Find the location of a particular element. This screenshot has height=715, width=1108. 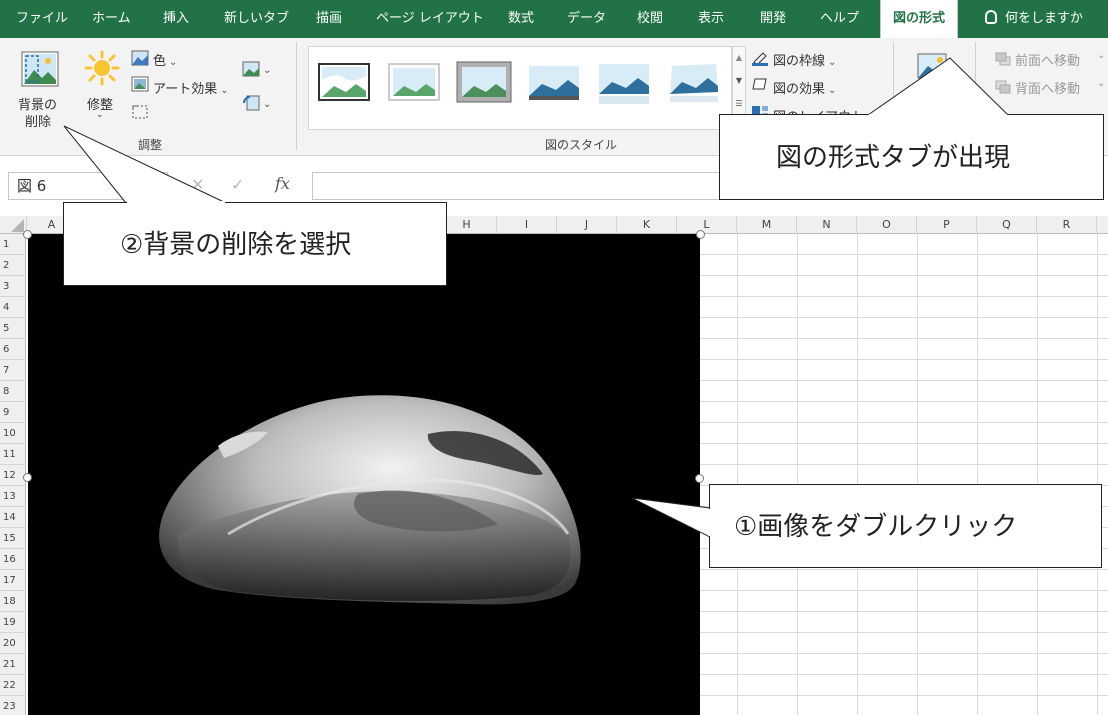

row-header: 6 is located at coordinates (13, 349).